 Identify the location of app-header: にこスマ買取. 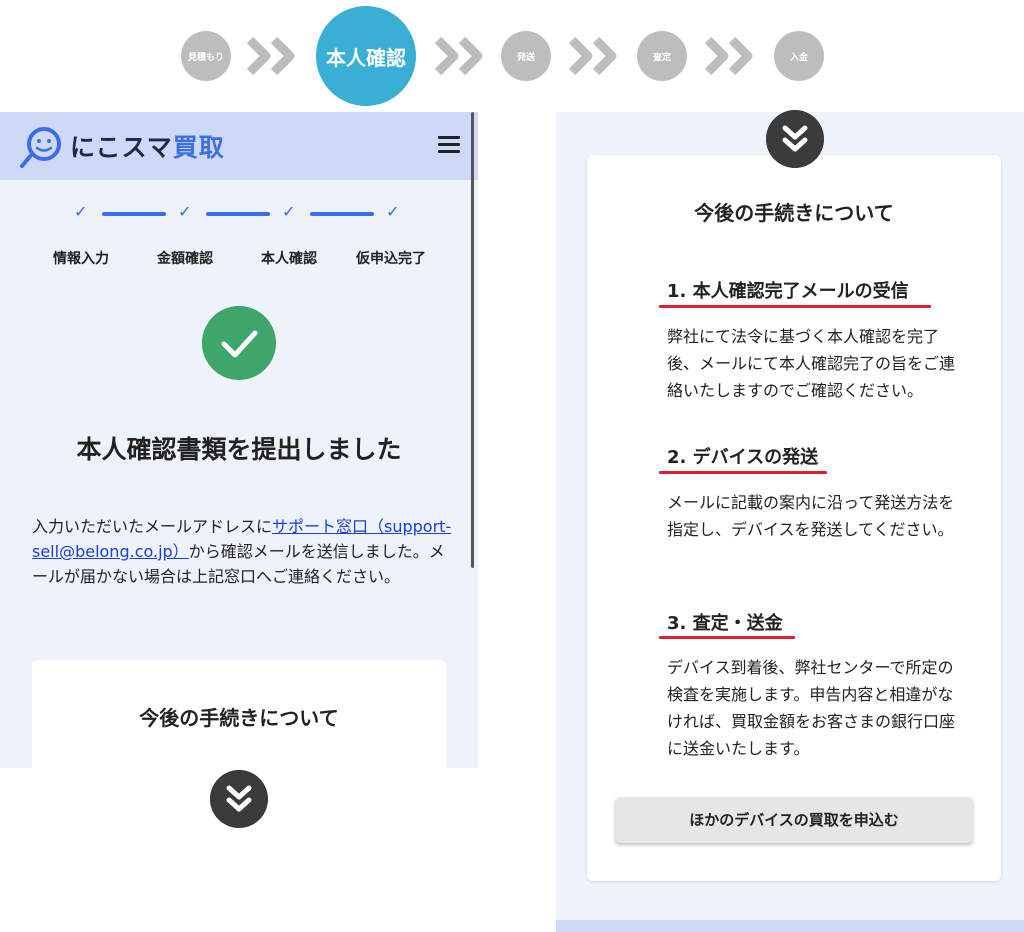
(239, 146).